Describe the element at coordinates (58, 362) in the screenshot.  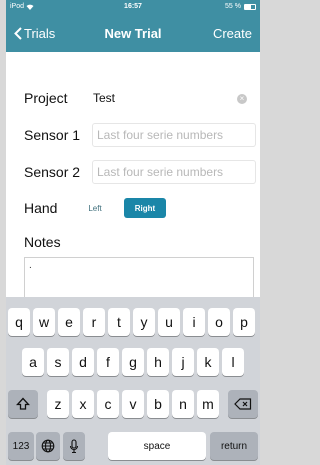
I see `key-s: s` at that location.